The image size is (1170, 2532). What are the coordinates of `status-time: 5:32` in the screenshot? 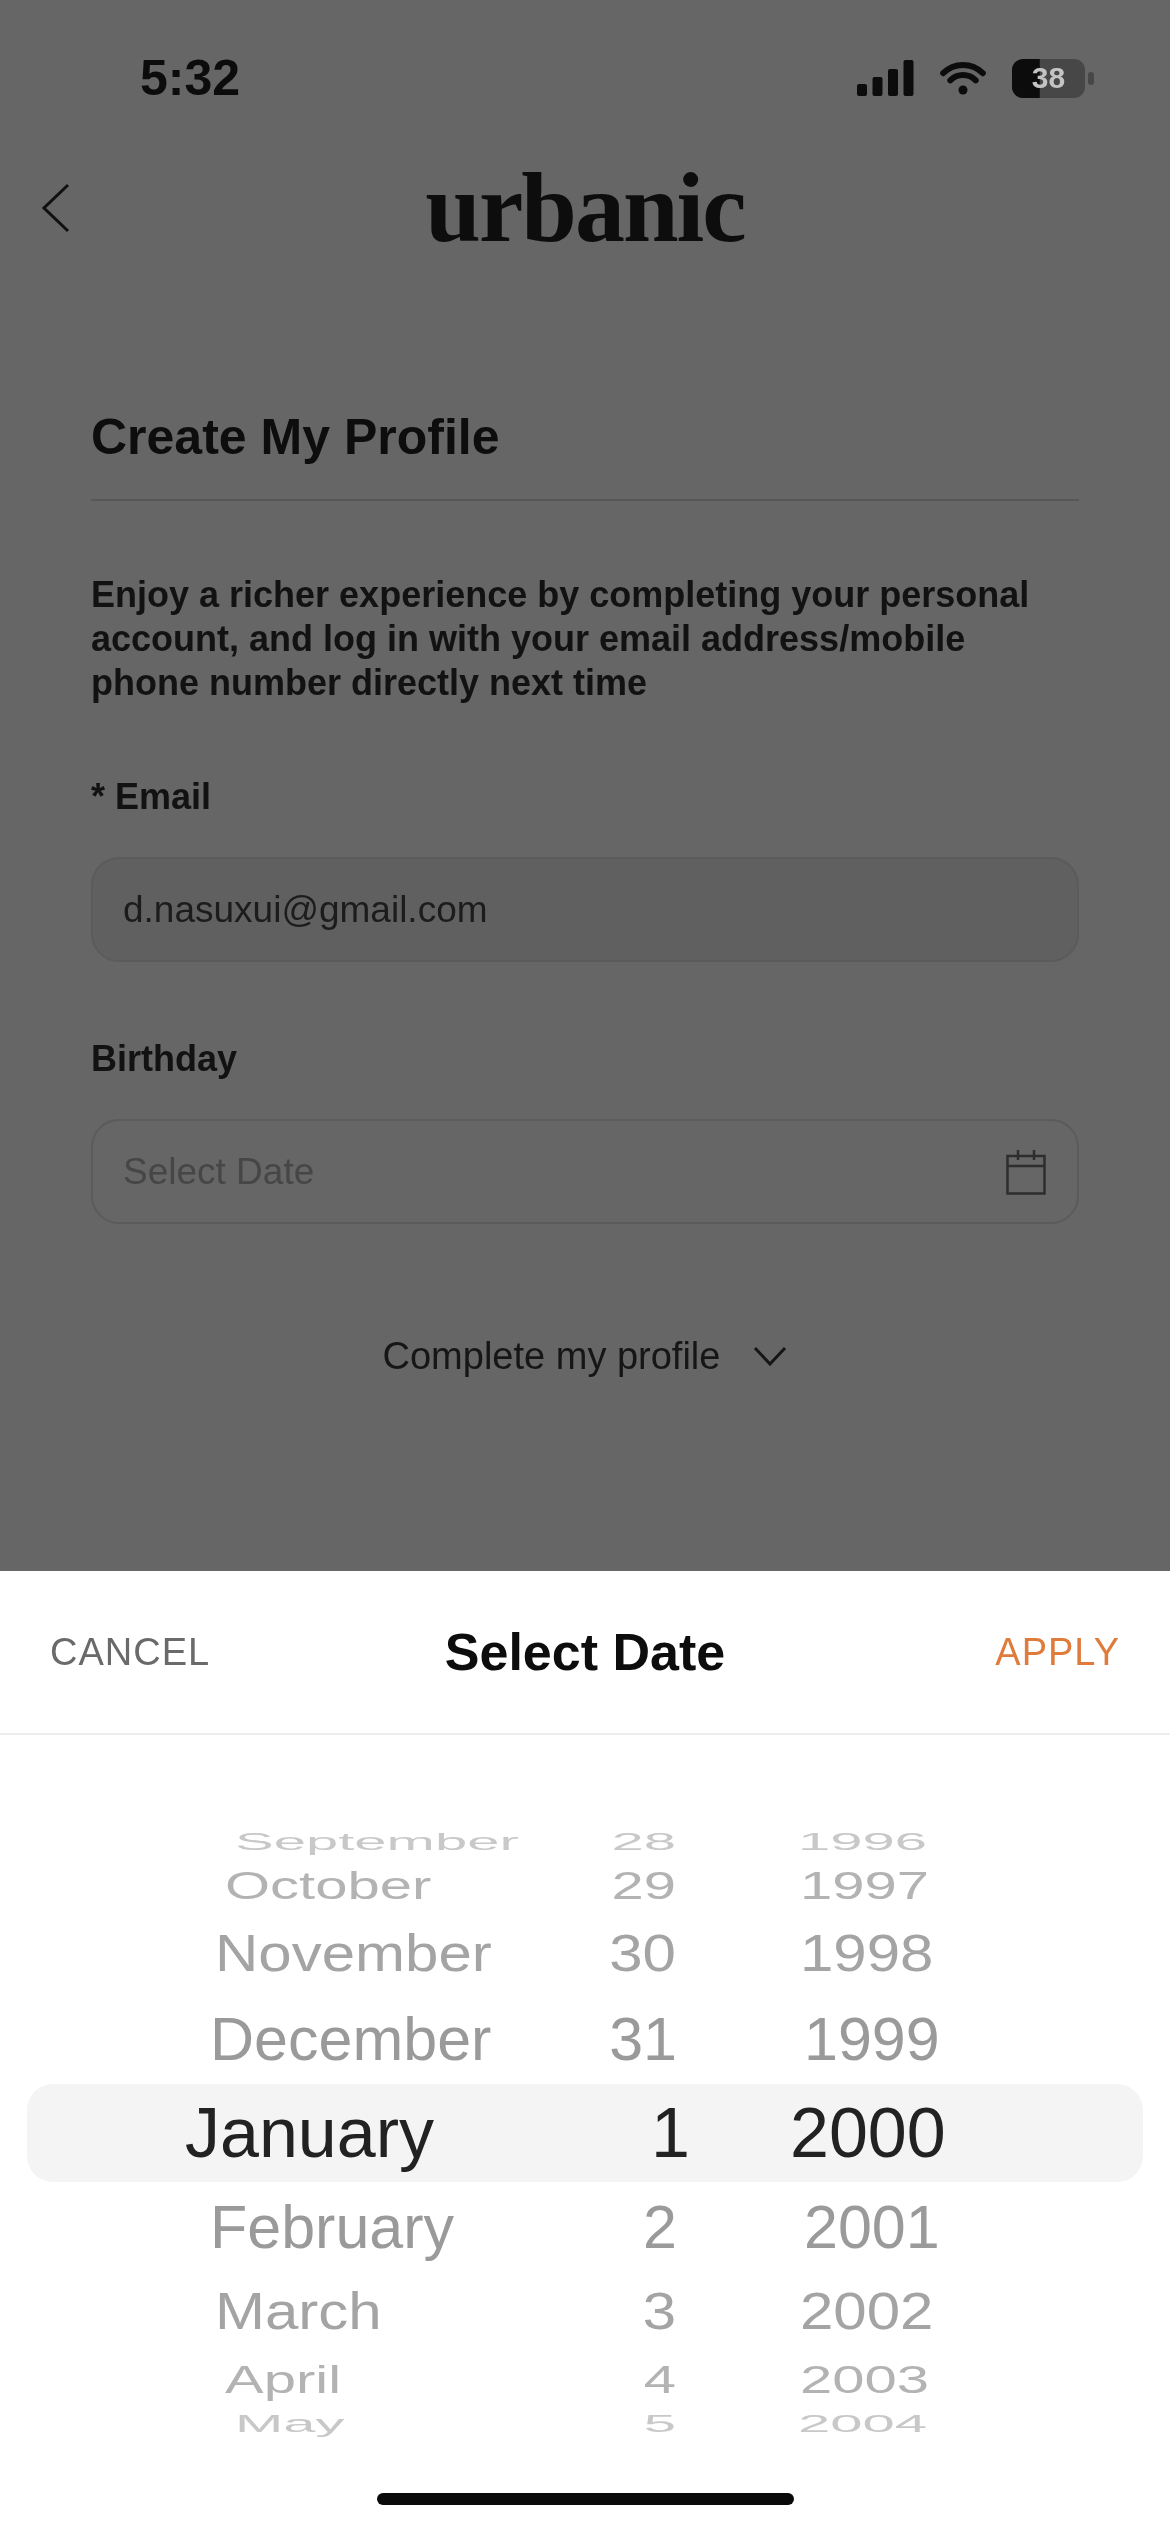 It's located at (190, 78).